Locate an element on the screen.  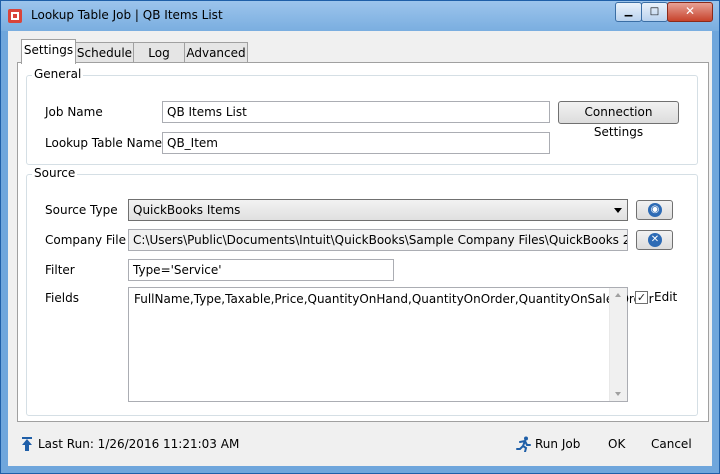
tab-settings: Settings is located at coordinates (48, 51).